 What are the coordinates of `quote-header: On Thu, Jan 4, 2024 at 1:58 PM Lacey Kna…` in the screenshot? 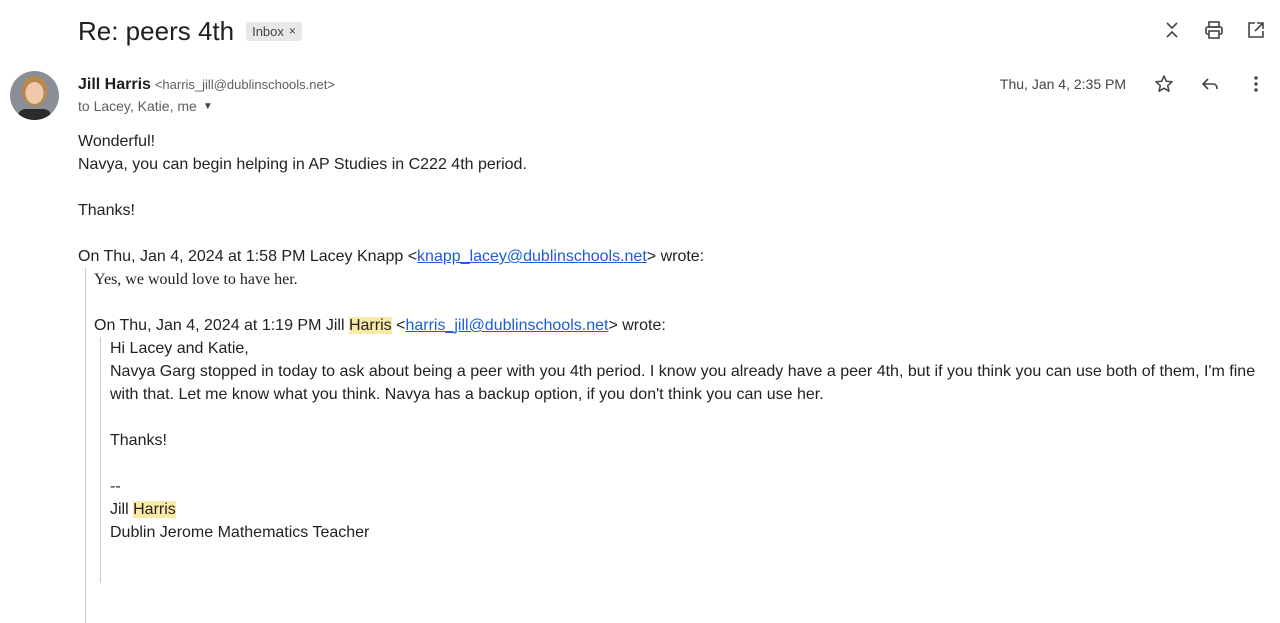 It's located at (673, 256).